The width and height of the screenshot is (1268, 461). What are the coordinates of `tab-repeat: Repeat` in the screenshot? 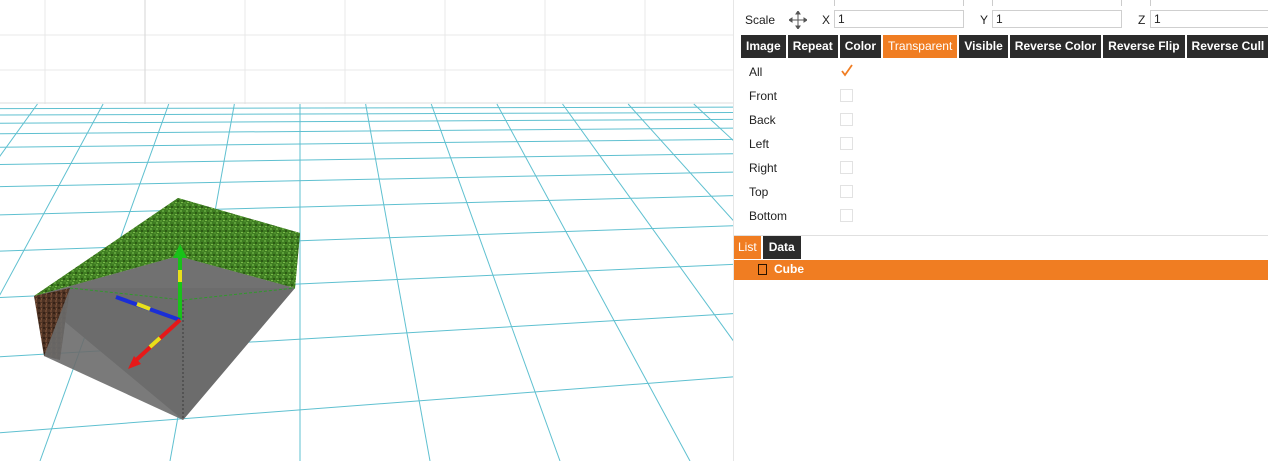 It's located at (812, 46).